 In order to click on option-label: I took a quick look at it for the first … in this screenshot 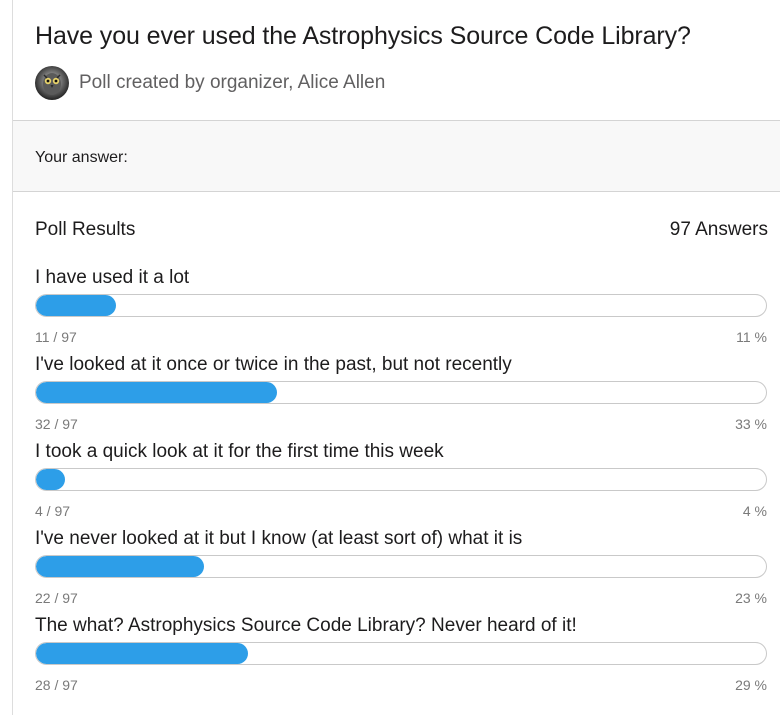, I will do `click(239, 451)`.